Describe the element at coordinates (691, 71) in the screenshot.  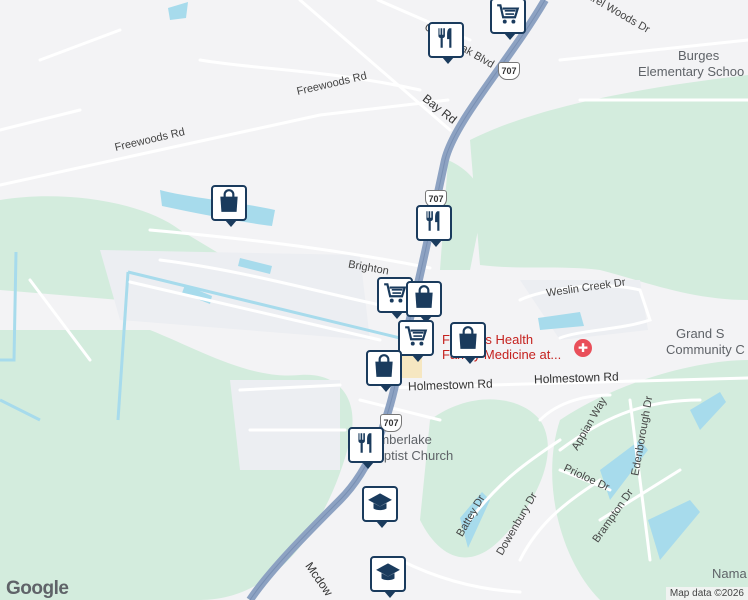
I see `place-label-burgess-2: Elementary Schoo` at that location.